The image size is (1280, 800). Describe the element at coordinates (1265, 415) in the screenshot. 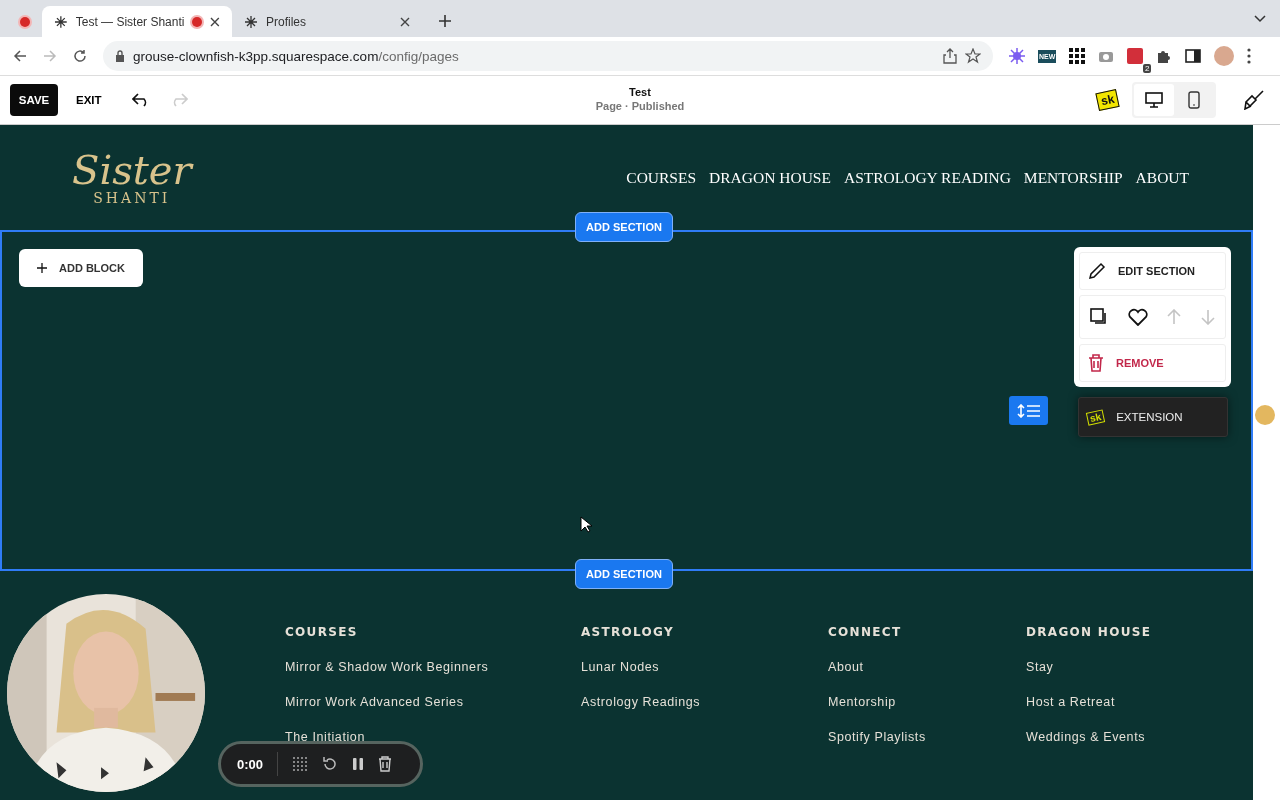

I see `dot-icon` at that location.